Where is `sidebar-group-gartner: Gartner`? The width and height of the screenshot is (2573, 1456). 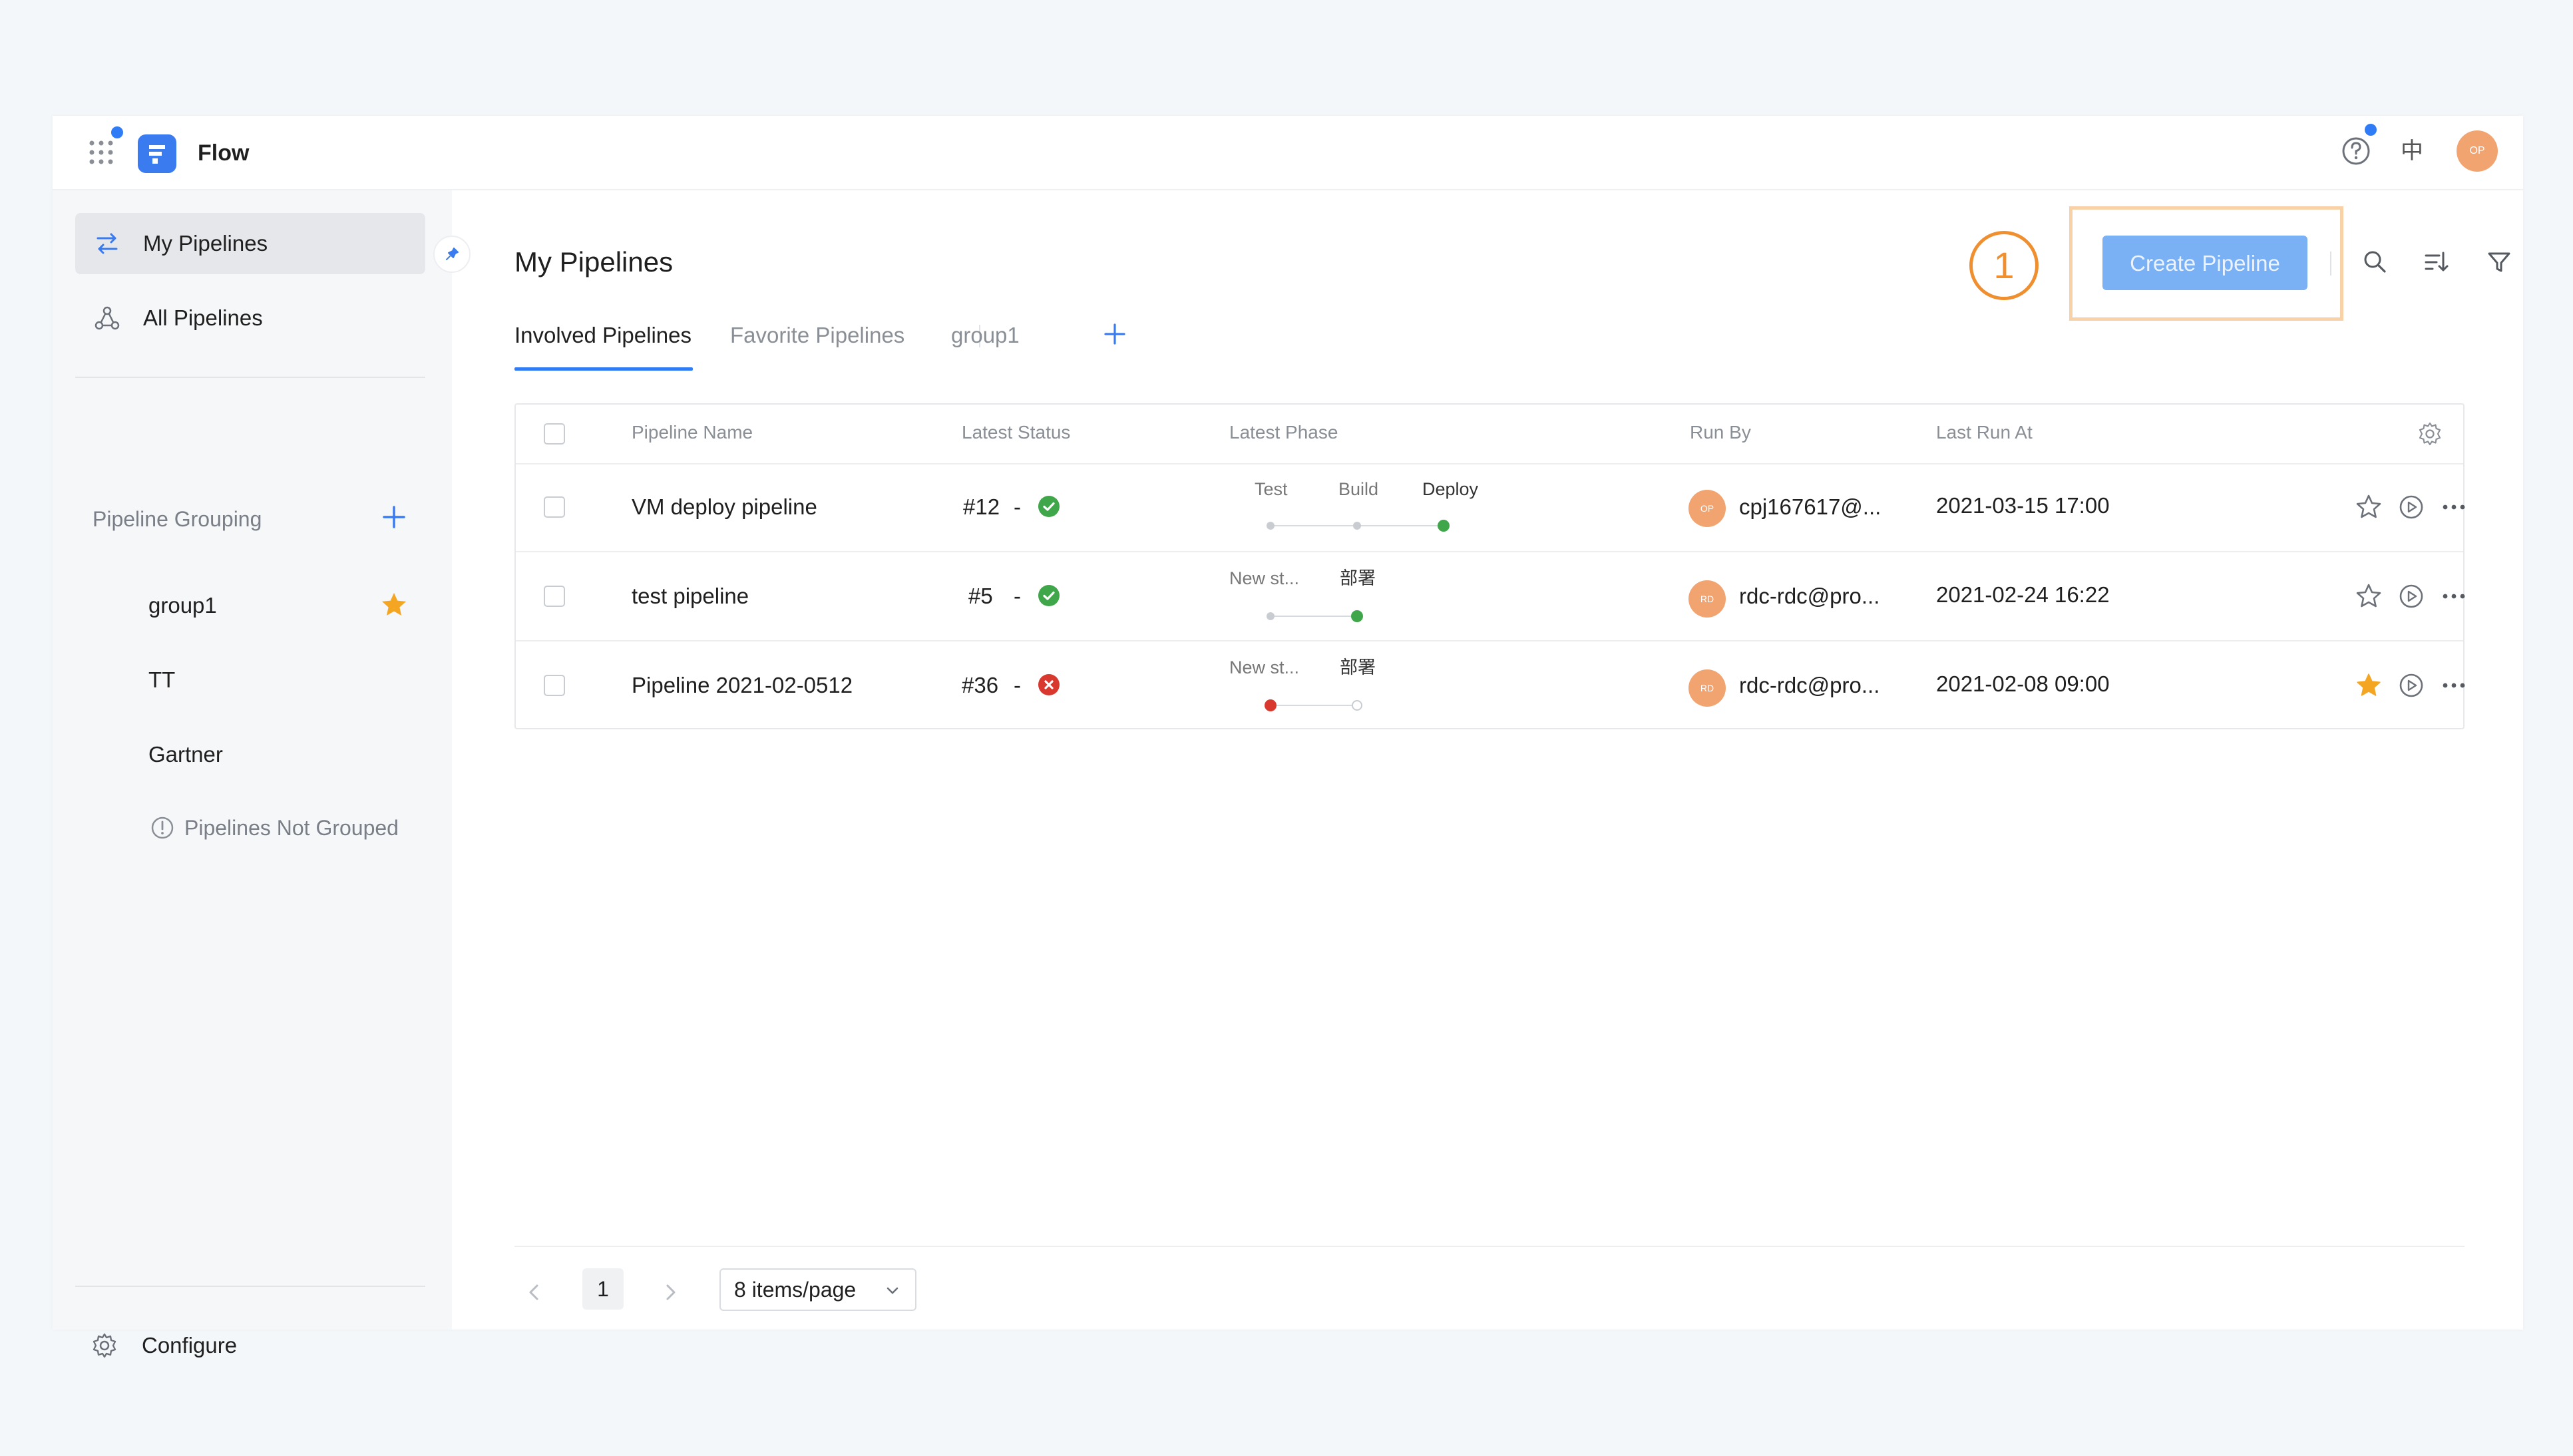
sidebar-group-gartner: Gartner is located at coordinates (185, 755).